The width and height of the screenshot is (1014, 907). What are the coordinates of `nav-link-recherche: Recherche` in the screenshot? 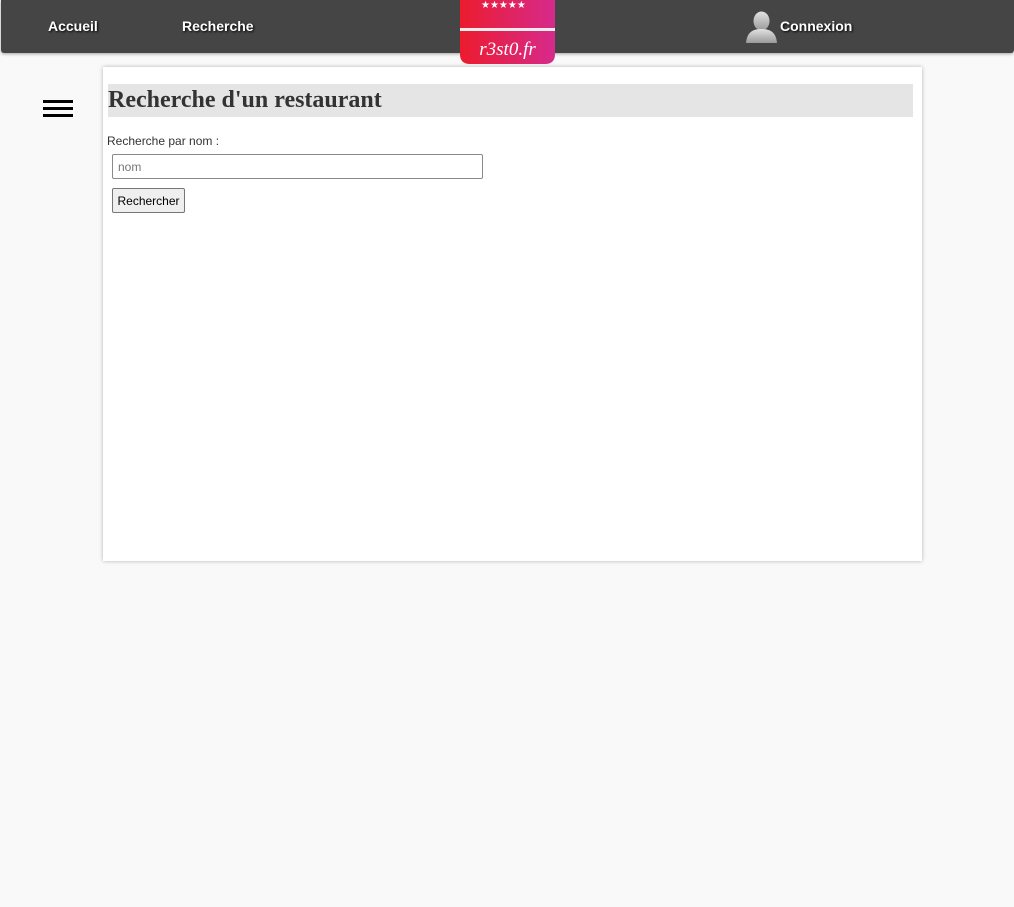 It's located at (218, 26).